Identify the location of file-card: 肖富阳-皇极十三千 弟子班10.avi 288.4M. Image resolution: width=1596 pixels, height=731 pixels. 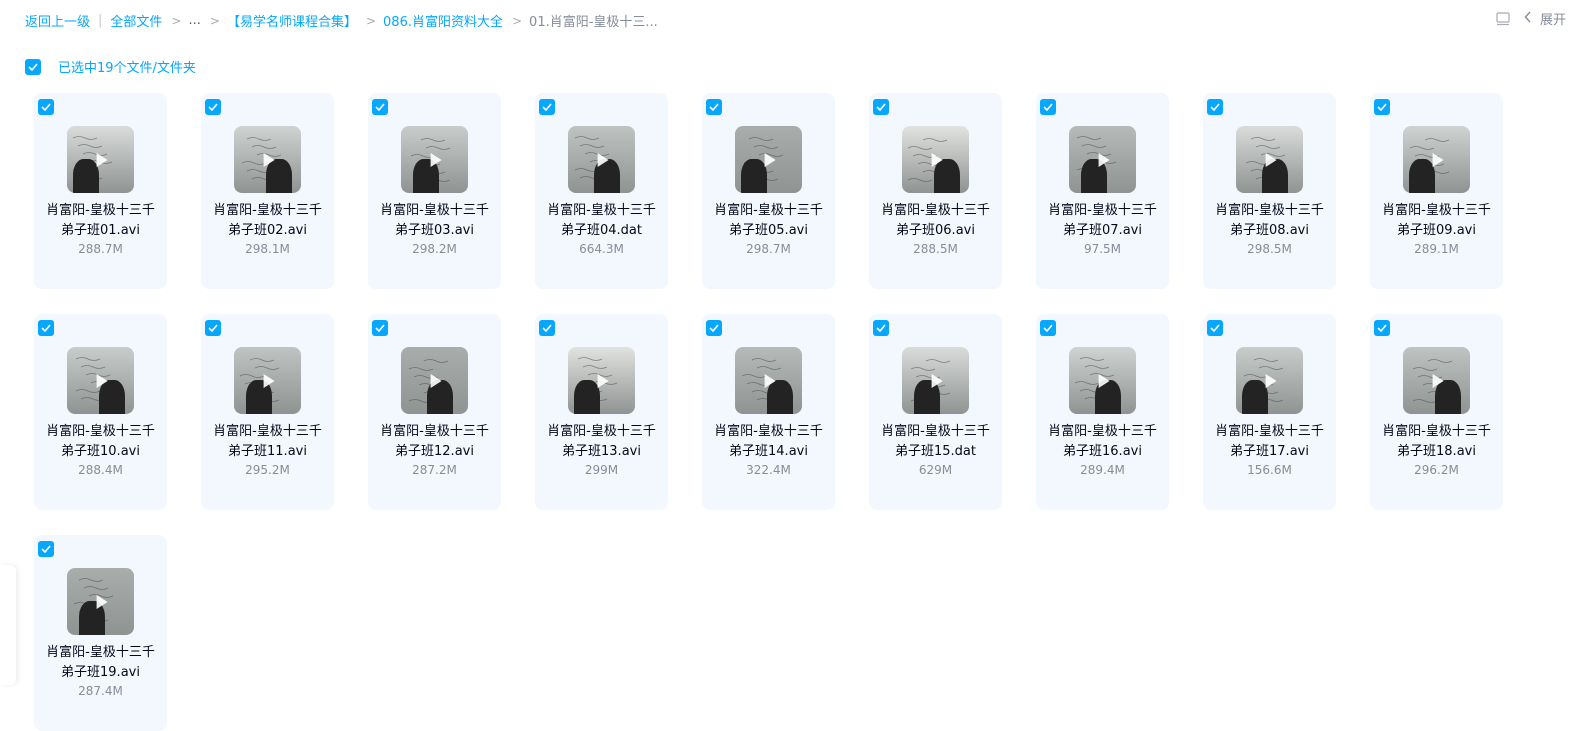
(100, 412).